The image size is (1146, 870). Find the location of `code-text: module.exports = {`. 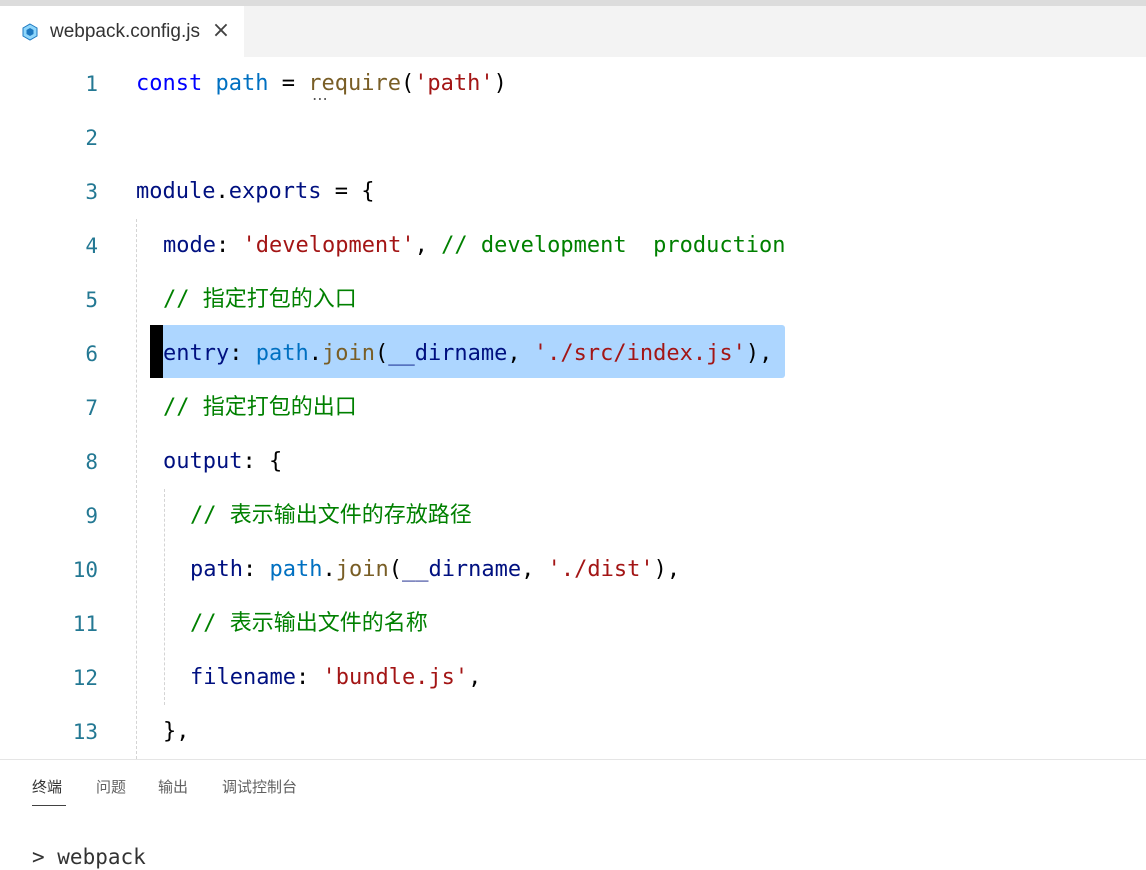

code-text: module.exports = { is located at coordinates (255, 191).